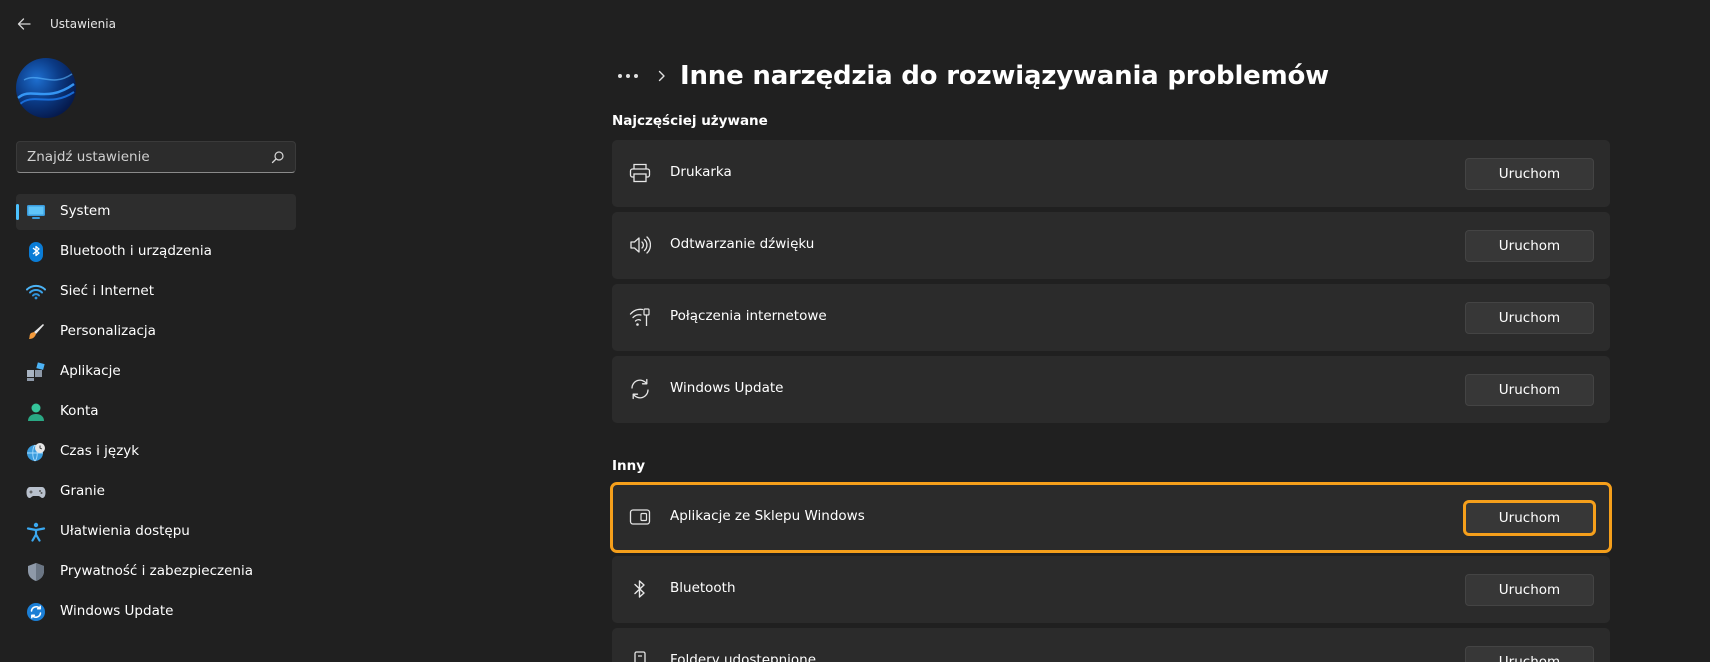 This screenshot has width=1710, height=662. Describe the element at coordinates (156, 492) in the screenshot. I see `sidebar-item-gaming: Granie` at that location.